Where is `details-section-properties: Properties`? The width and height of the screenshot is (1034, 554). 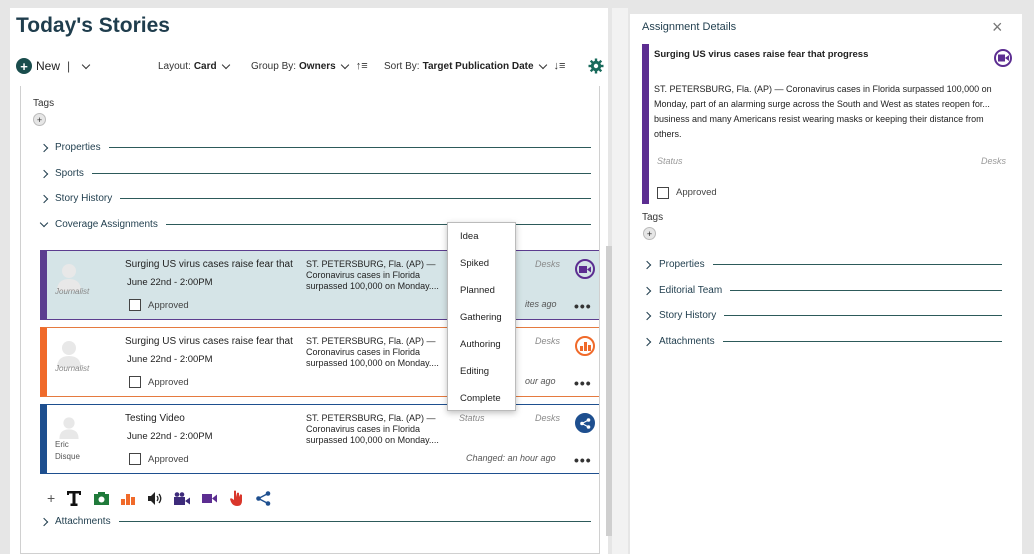
details-section-properties: Properties is located at coordinates (822, 264).